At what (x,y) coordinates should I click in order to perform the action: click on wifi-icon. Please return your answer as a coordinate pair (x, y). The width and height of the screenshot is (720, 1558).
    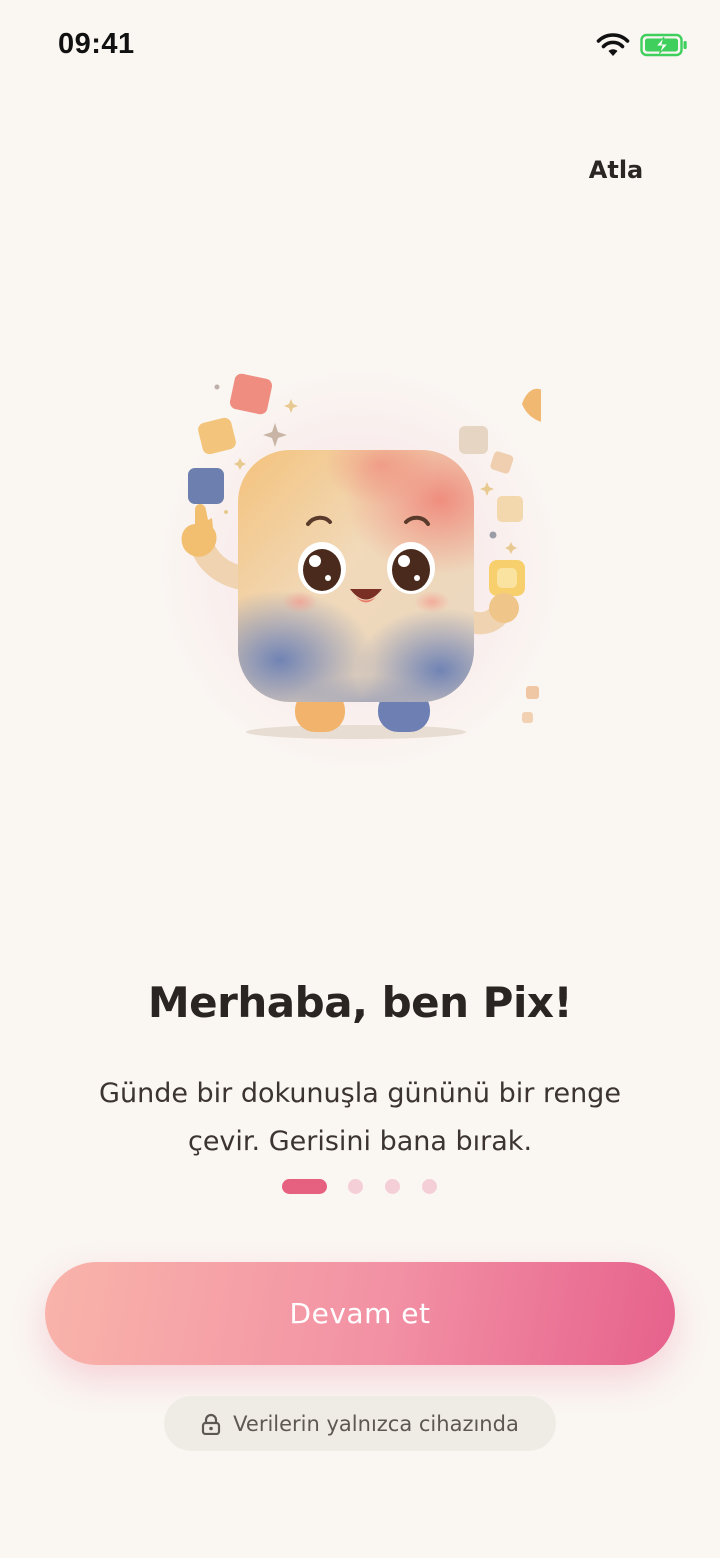
    Looking at the image, I should click on (613, 44).